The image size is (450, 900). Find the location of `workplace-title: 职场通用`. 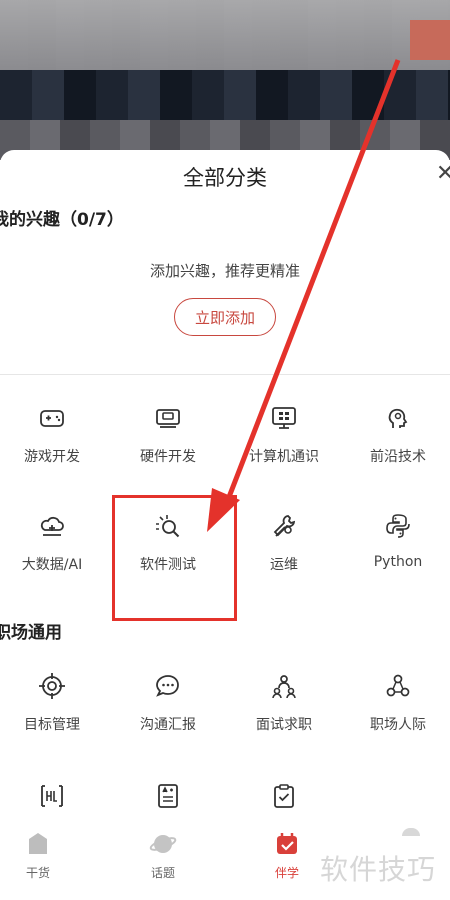

workplace-title: 职场通用 is located at coordinates (31, 633).